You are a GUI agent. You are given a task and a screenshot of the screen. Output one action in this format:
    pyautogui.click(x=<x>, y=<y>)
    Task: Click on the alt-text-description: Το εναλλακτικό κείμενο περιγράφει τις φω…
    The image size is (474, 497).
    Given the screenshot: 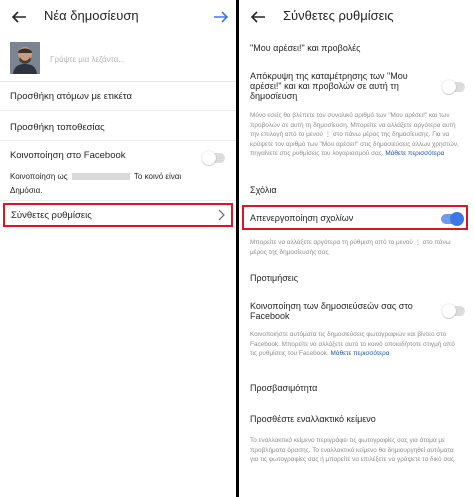 What is the action you would take?
    pyautogui.click(x=353, y=450)
    